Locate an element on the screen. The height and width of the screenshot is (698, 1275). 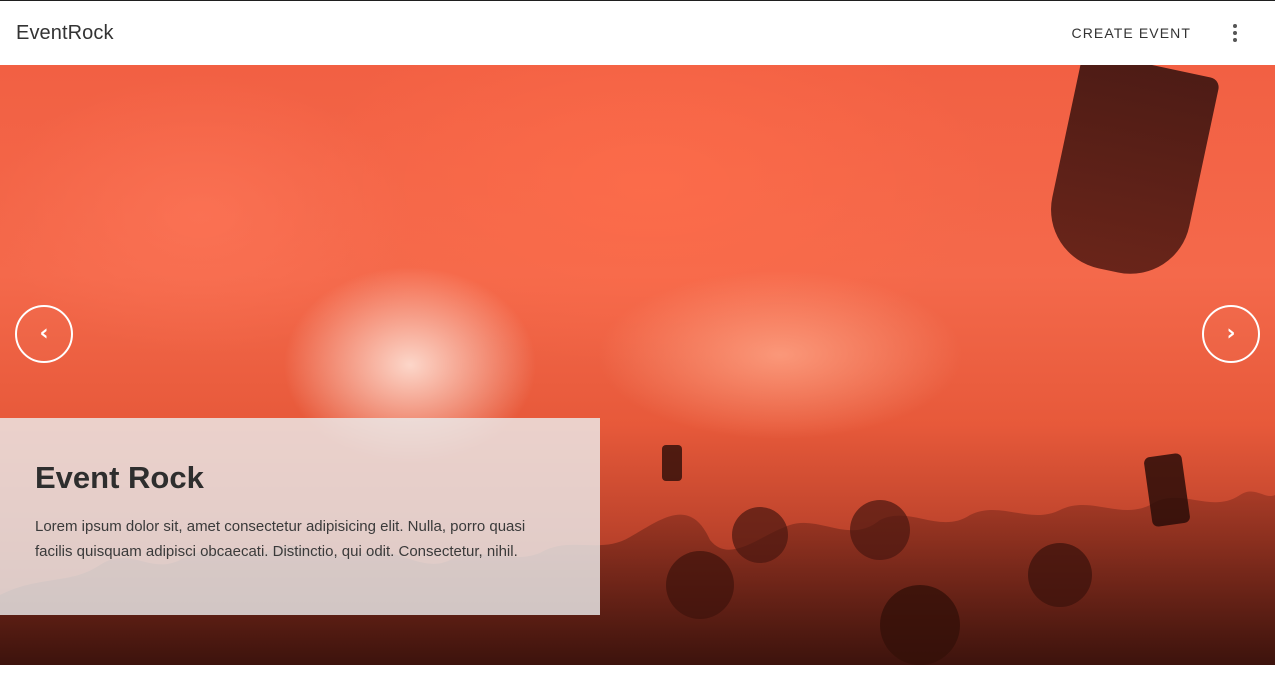
more-vert-icon is located at coordinates (1235, 33).